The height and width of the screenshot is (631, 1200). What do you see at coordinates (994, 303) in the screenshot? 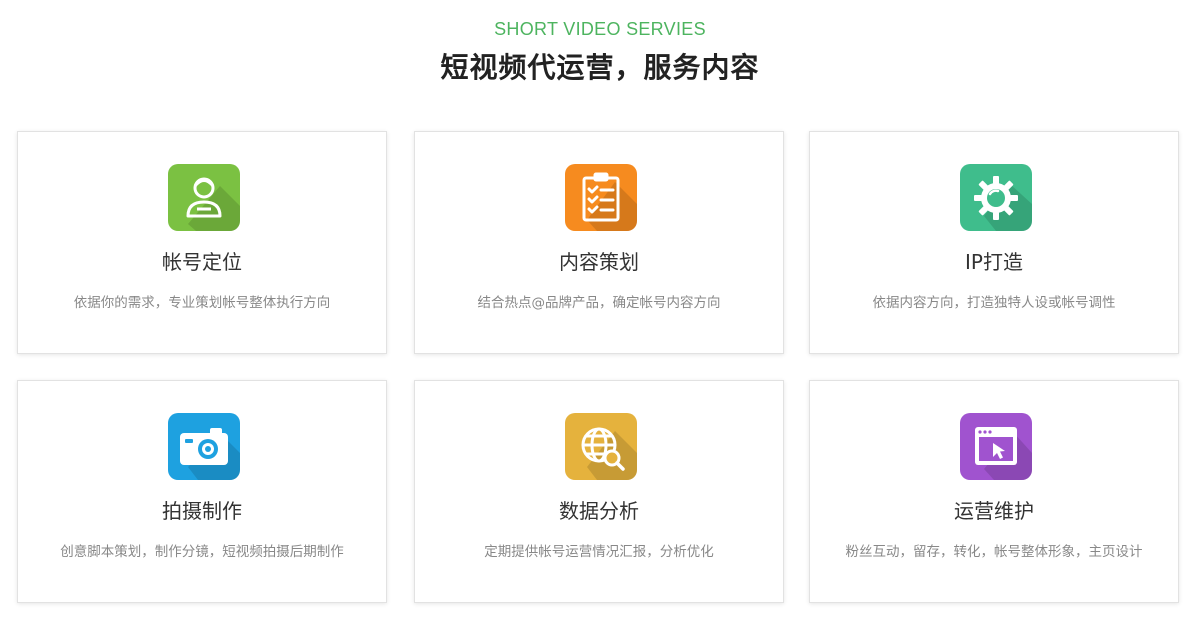
I see `service-description: 依据内容方向，打造独特人设或帐号调性` at bounding box center [994, 303].